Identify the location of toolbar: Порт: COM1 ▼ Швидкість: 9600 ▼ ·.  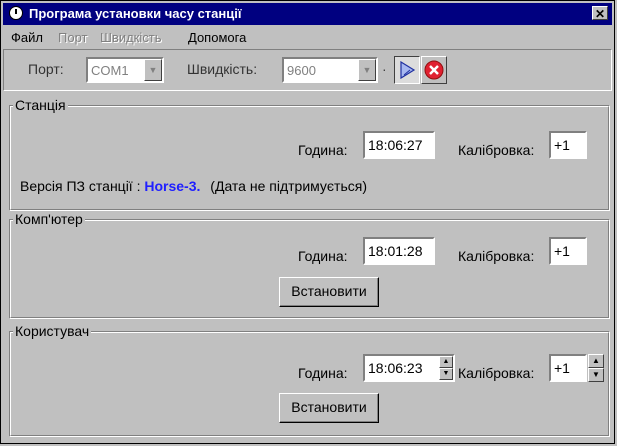
(307, 70).